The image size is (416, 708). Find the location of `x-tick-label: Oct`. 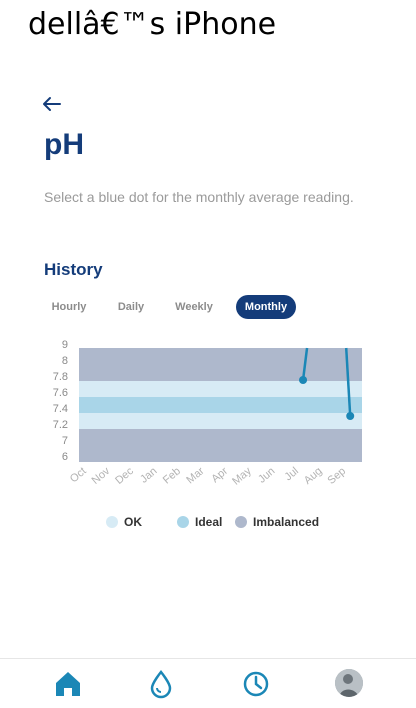

x-tick-label: Oct is located at coordinates (78, 475).